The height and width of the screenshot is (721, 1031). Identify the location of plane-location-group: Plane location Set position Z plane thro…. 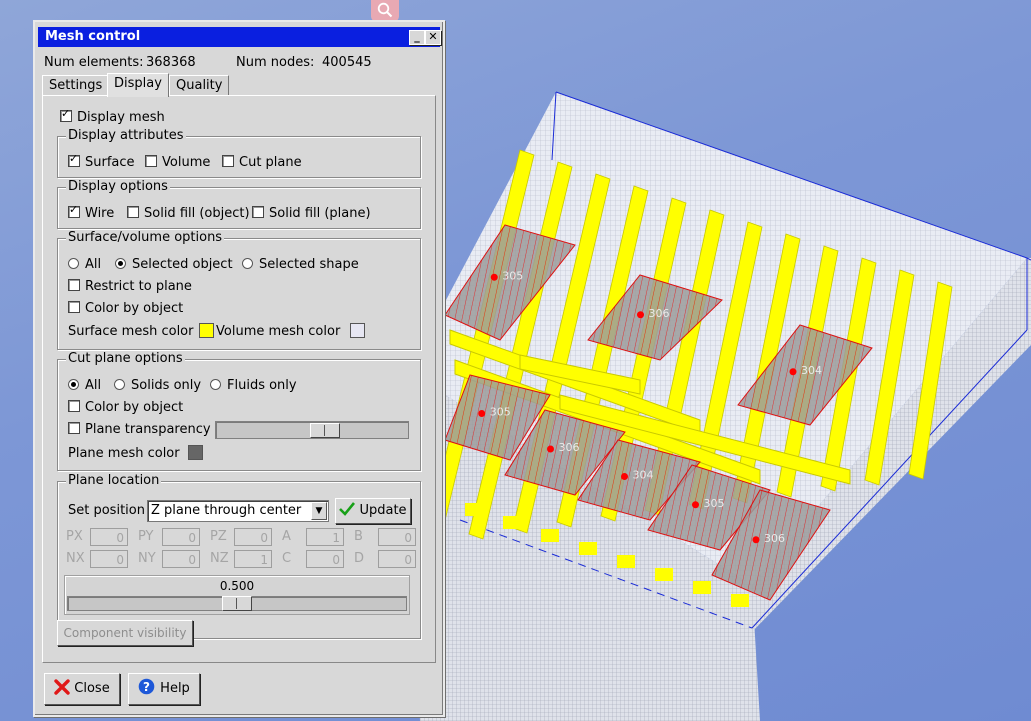
(239, 556).